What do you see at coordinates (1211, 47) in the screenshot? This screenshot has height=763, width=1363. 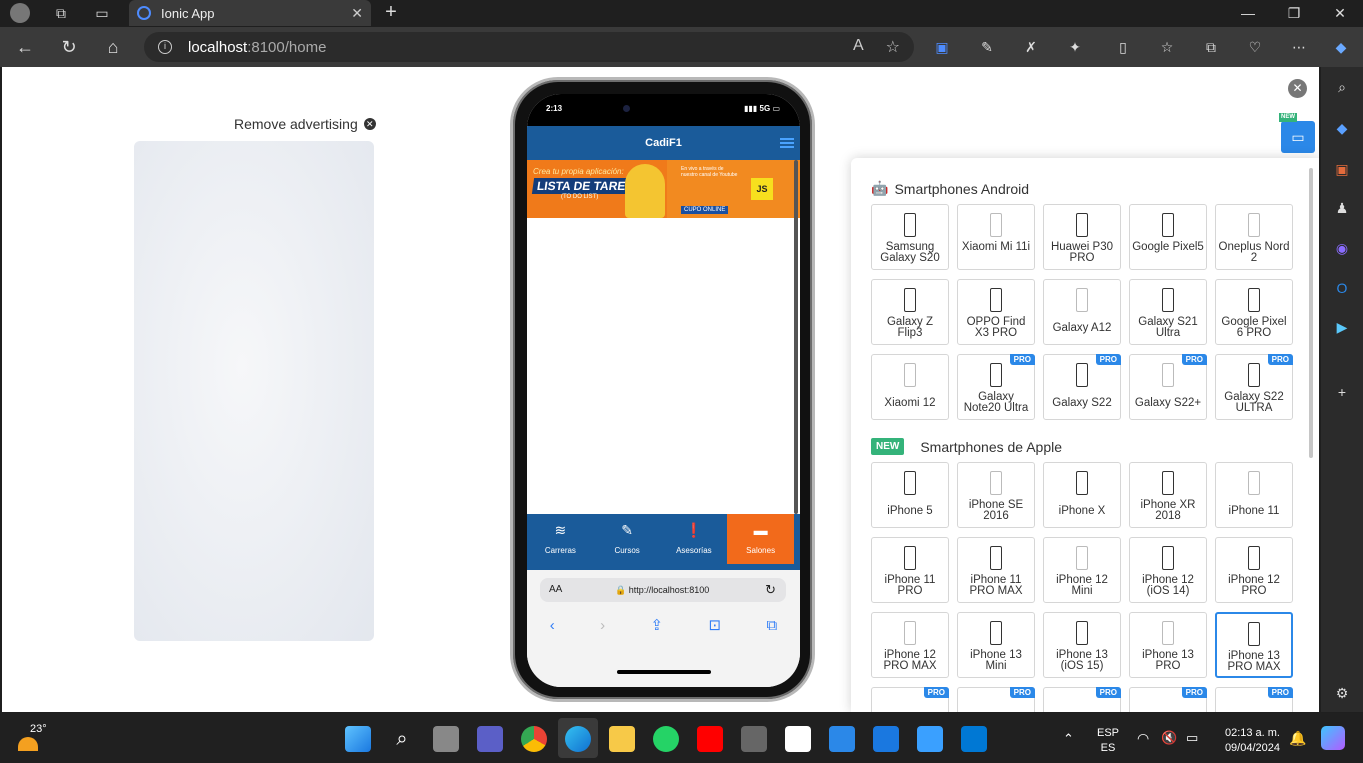 I see `collections-icon: ⧉` at bounding box center [1211, 47].